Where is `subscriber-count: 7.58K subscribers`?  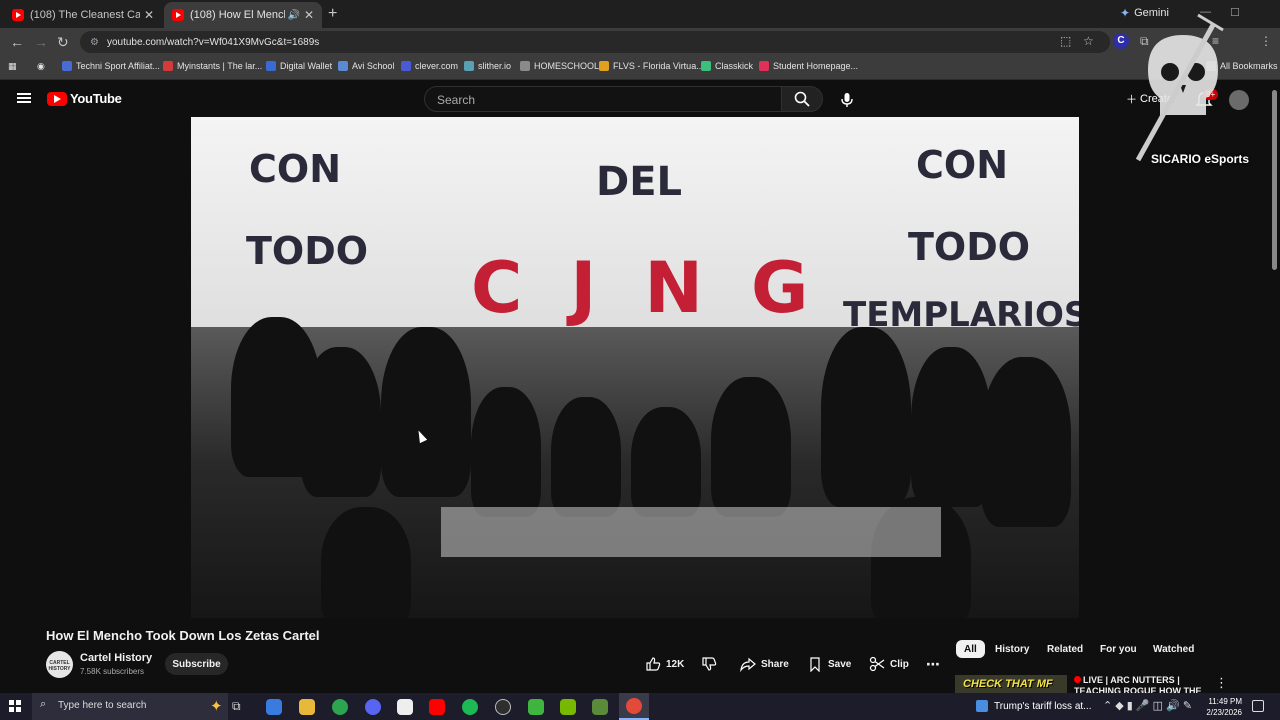 subscriber-count: 7.58K subscribers is located at coordinates (112, 671).